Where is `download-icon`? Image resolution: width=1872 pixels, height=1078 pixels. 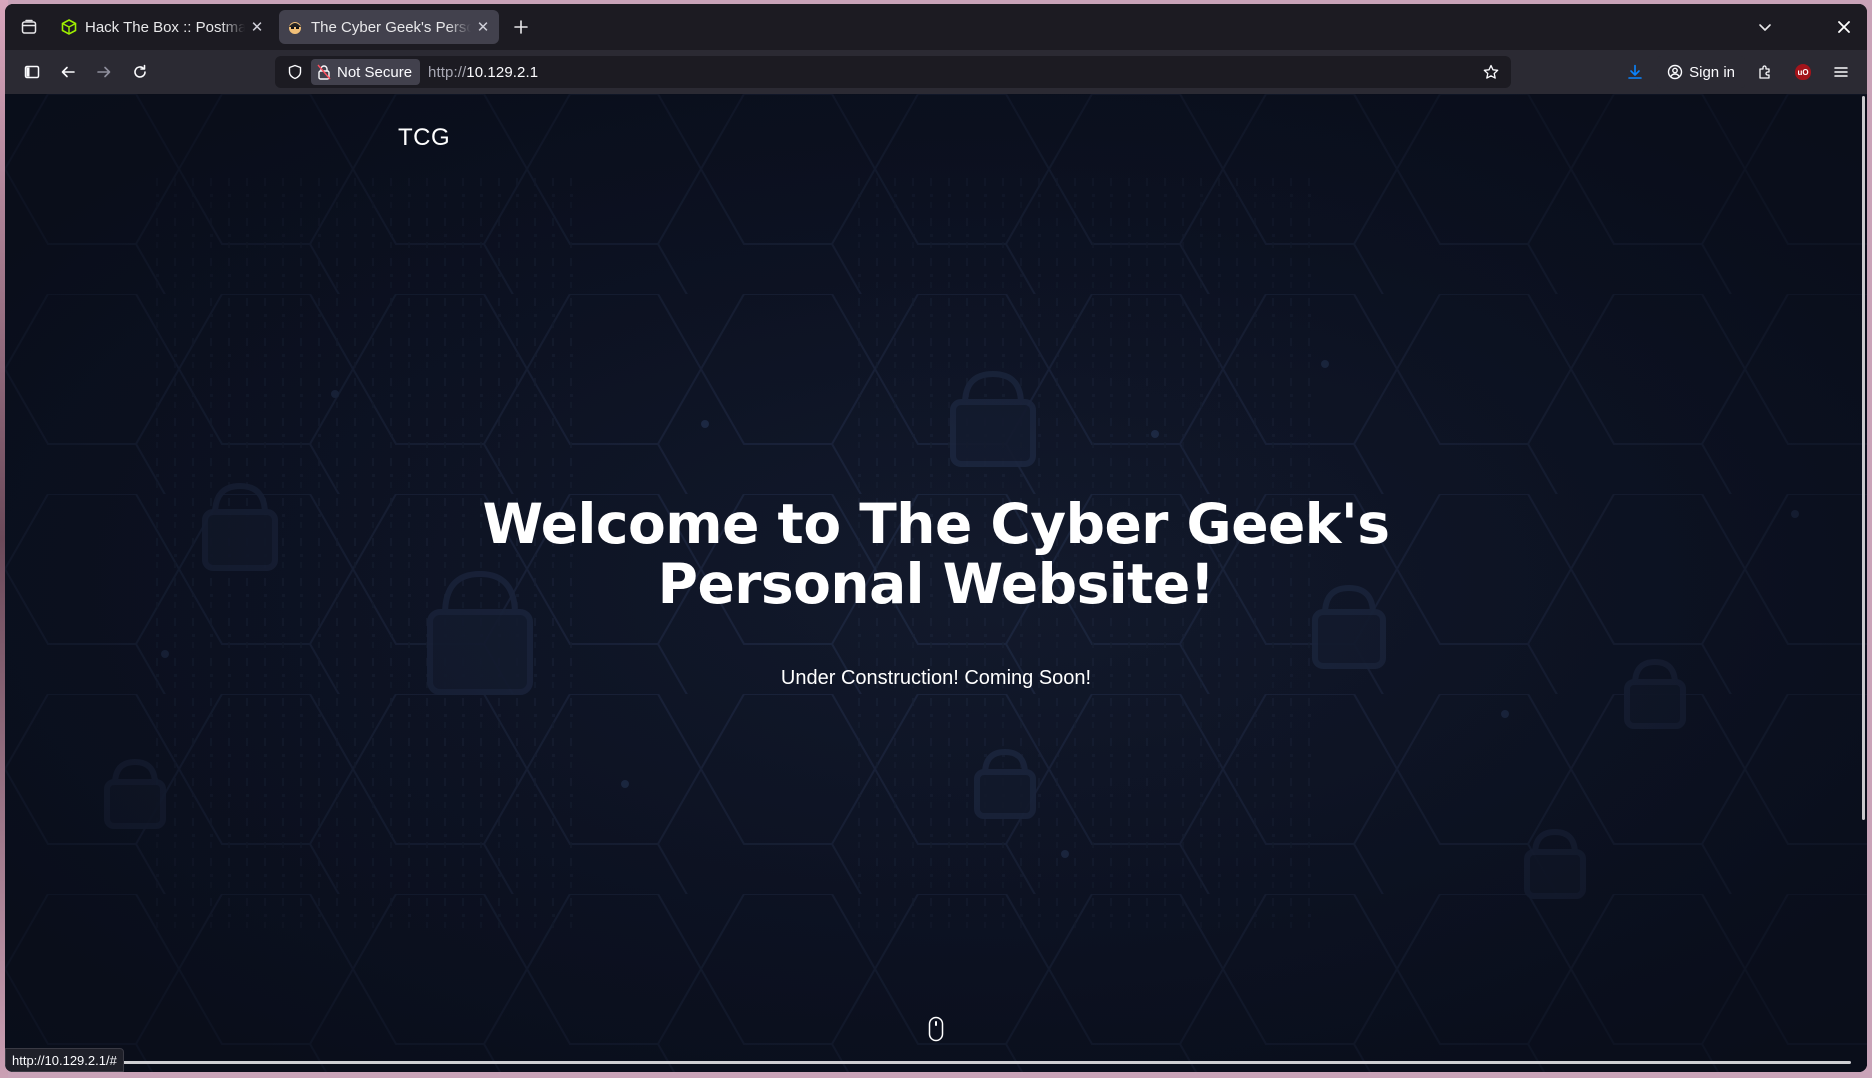 download-icon is located at coordinates (1635, 71).